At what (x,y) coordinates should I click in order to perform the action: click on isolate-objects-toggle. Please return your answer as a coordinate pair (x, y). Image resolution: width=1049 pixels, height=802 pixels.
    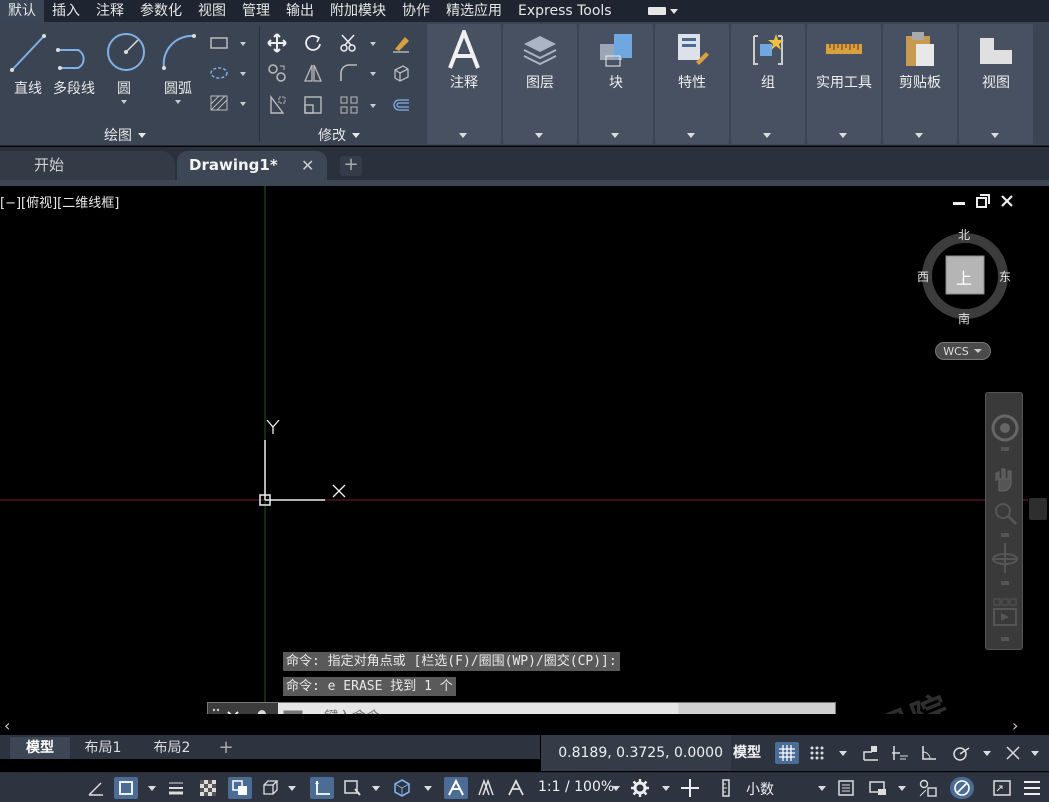
    Looking at the image, I should click on (928, 788).